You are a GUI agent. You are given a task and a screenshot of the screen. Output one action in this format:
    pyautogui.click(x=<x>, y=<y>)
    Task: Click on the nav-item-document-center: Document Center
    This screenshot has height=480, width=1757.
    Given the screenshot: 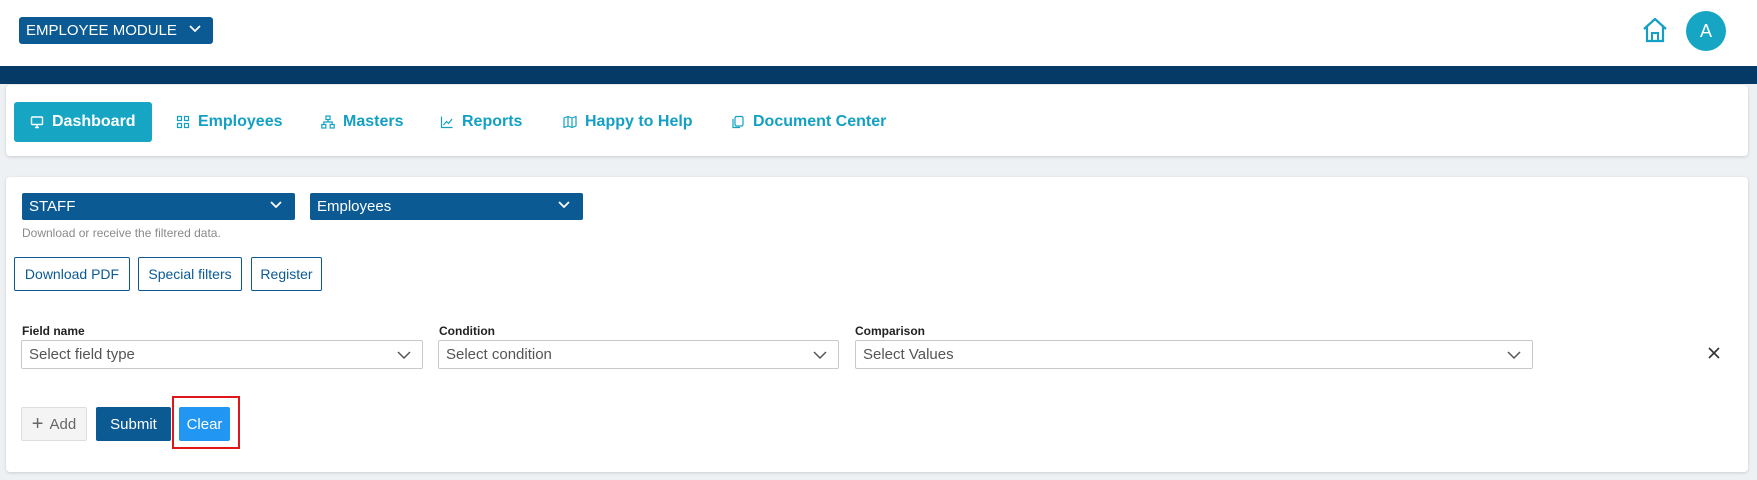 What is the action you would take?
    pyautogui.click(x=808, y=122)
    